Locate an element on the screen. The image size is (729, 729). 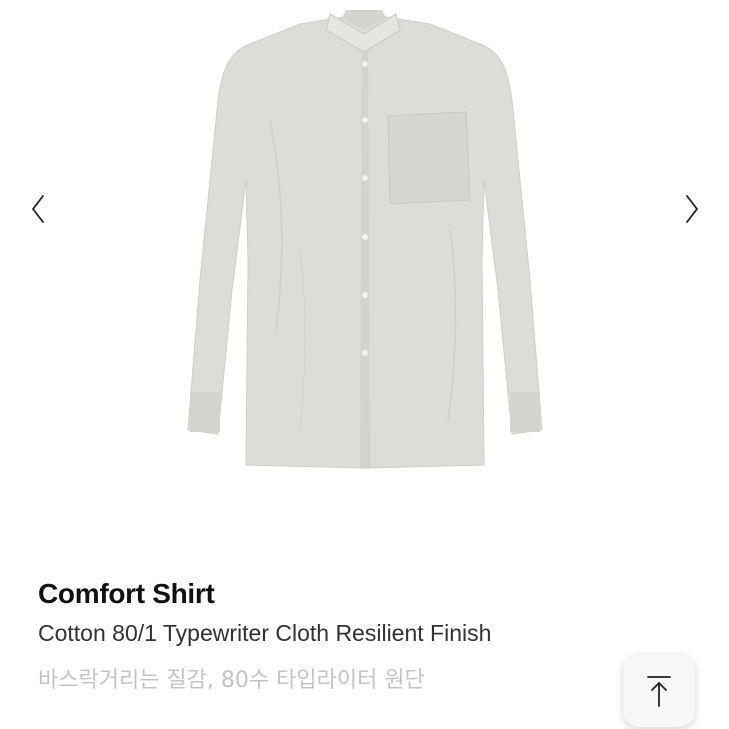
chevron-left-icon is located at coordinates (38, 209).